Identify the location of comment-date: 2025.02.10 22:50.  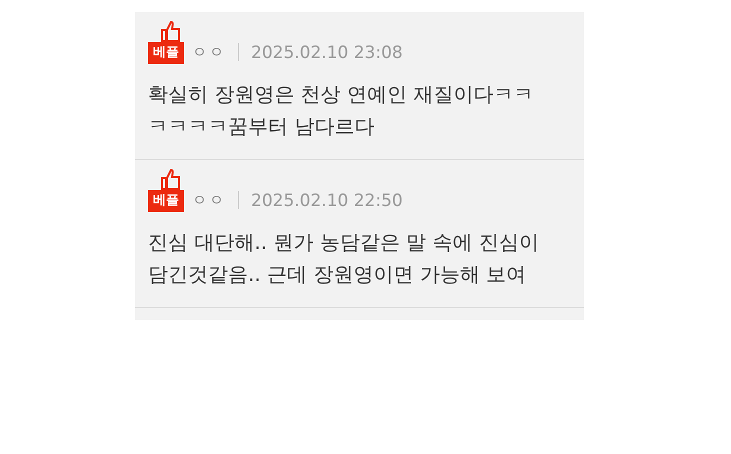
(327, 201).